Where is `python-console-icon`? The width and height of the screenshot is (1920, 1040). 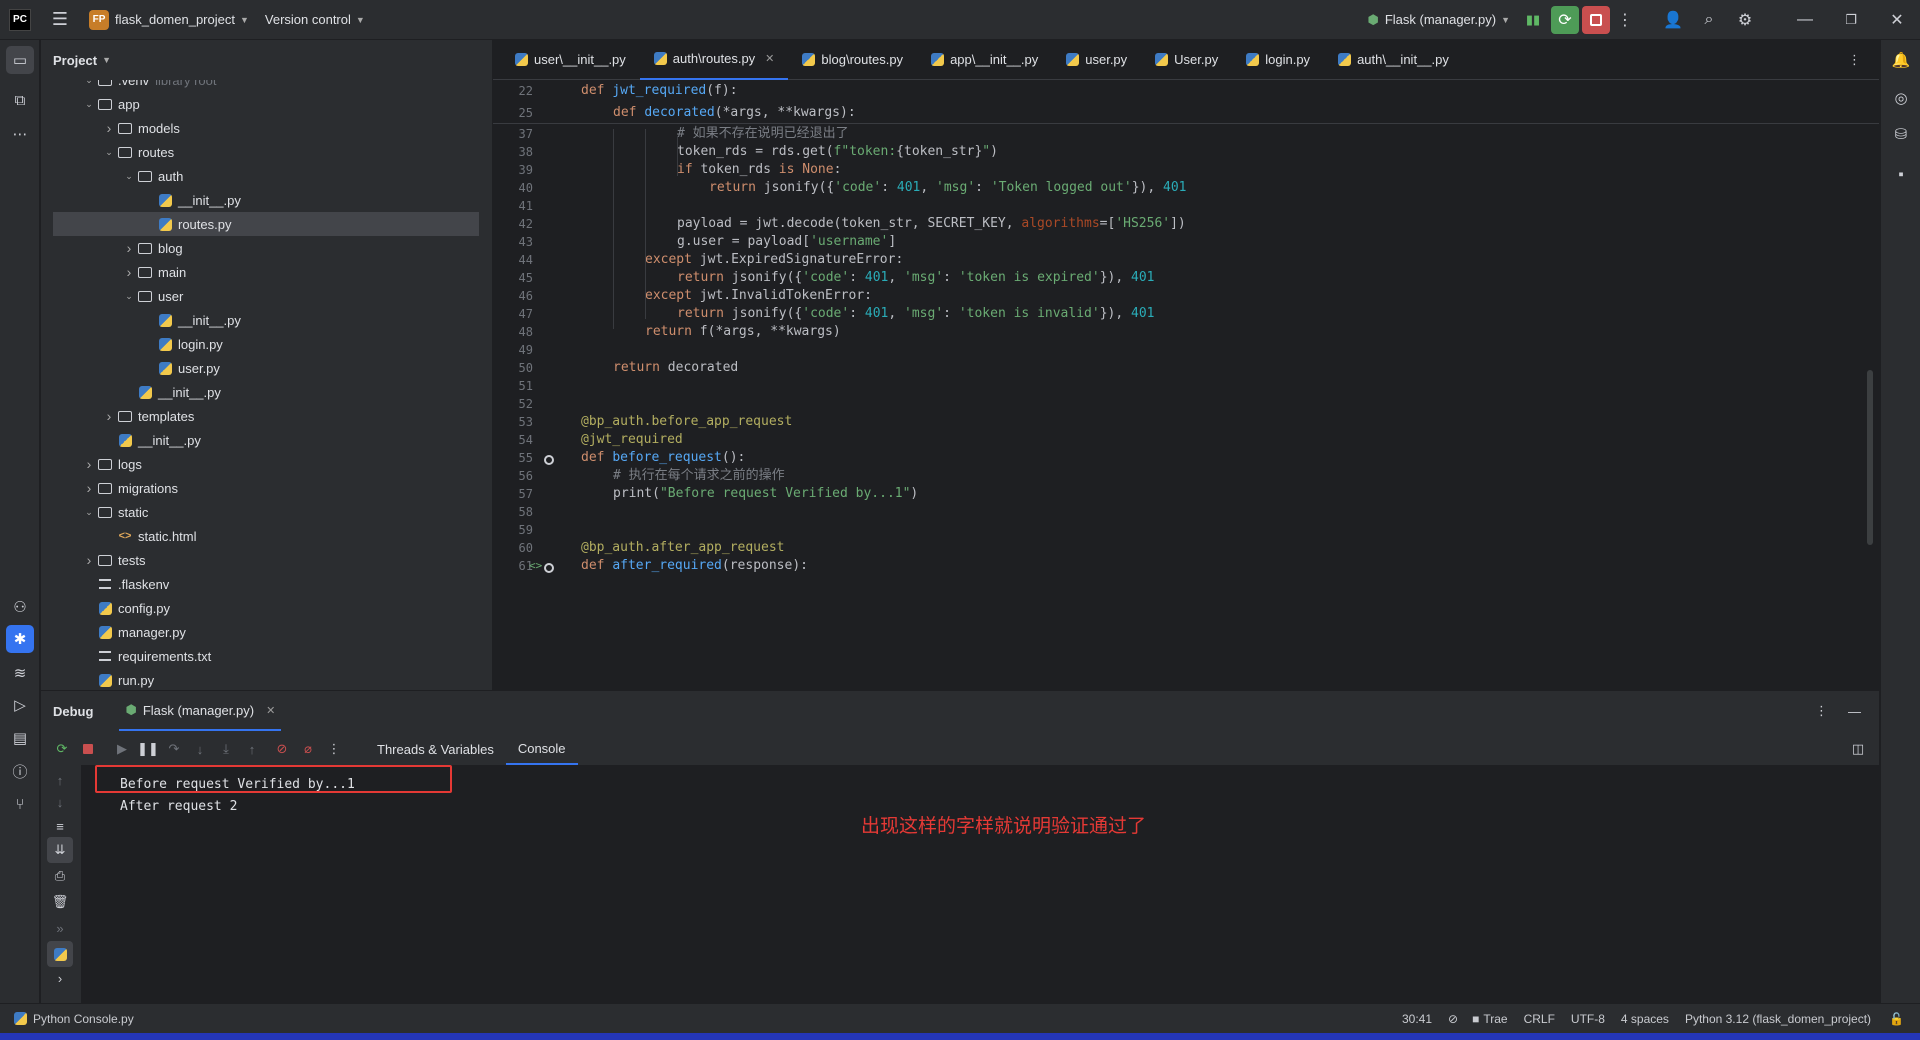
python-console-icon is located at coordinates (60, 954).